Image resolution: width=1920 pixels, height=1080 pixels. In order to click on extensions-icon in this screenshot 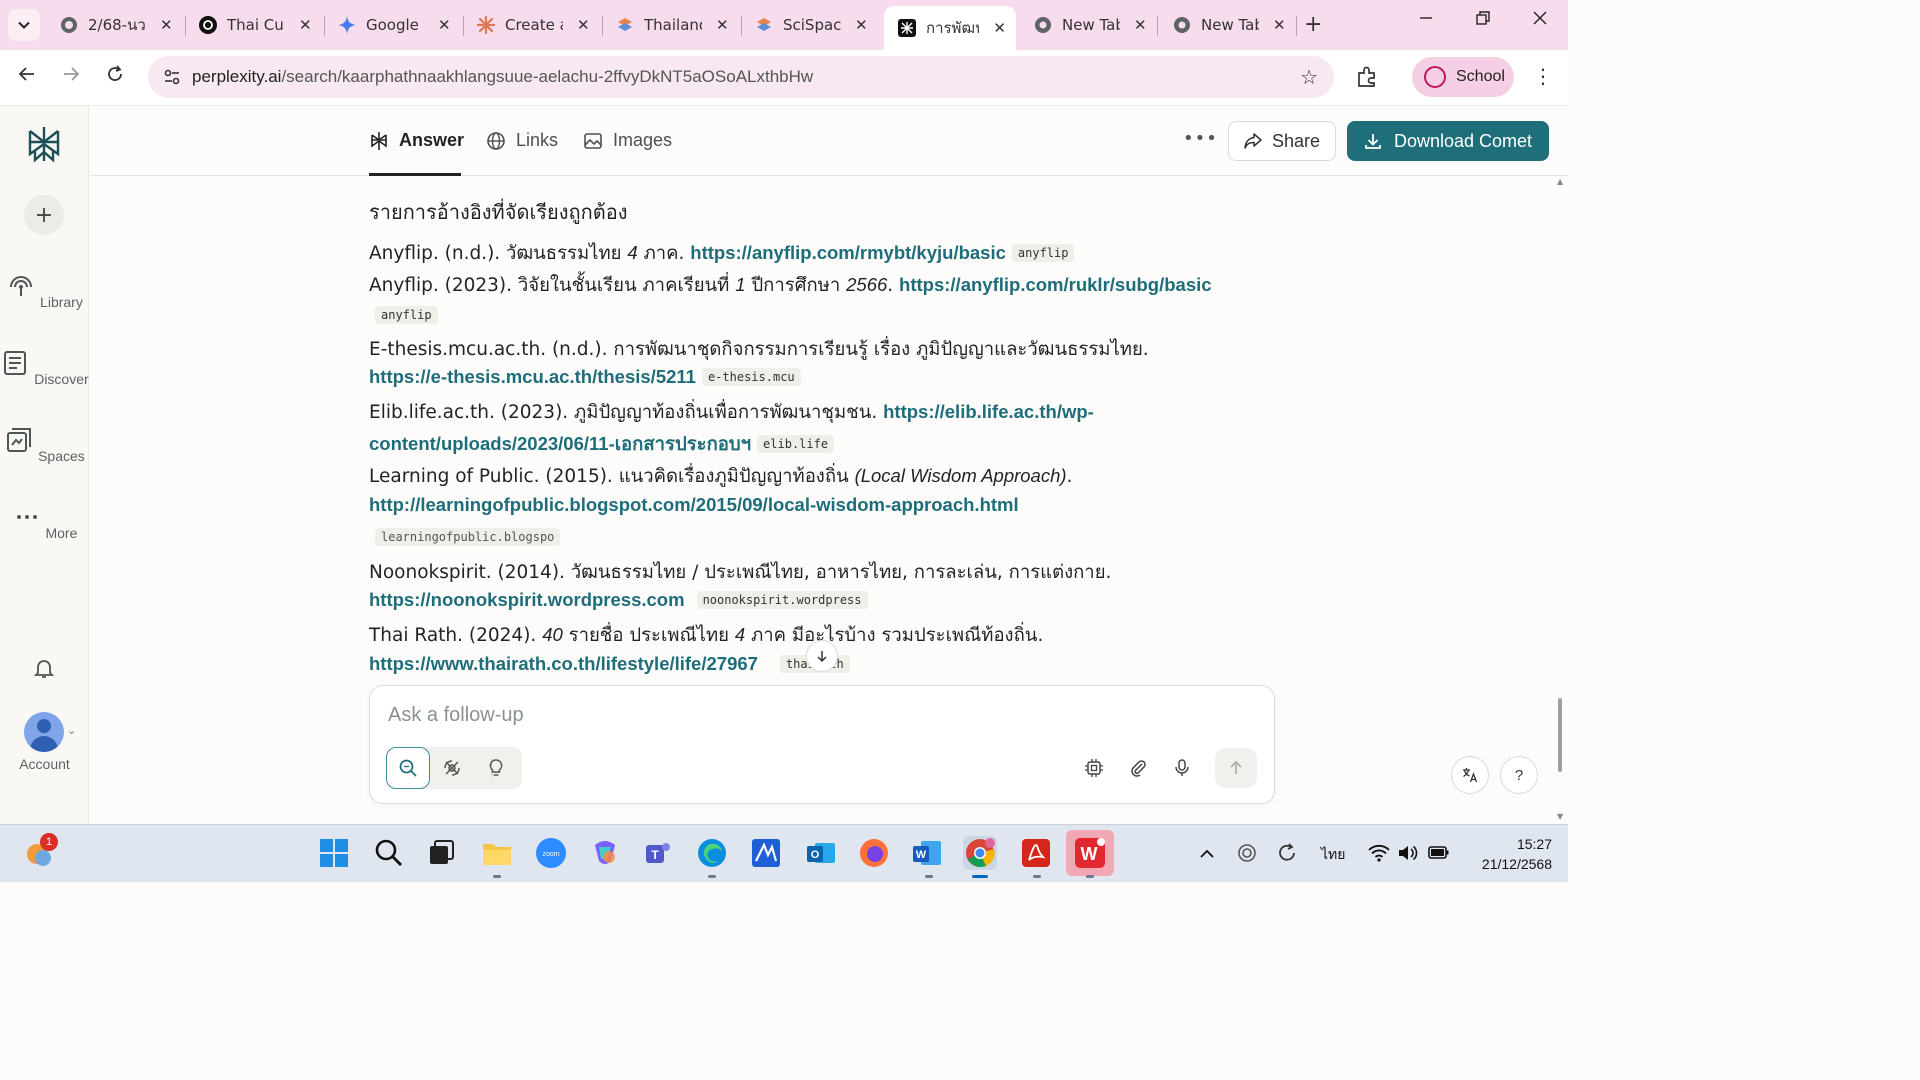, I will do `click(1367, 77)`.